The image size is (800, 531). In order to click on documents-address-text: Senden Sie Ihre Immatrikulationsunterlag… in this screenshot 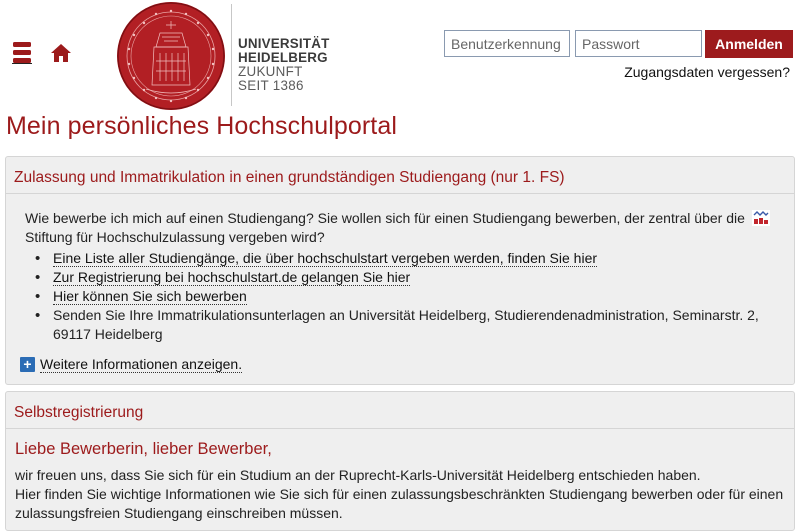, I will do `click(406, 324)`.